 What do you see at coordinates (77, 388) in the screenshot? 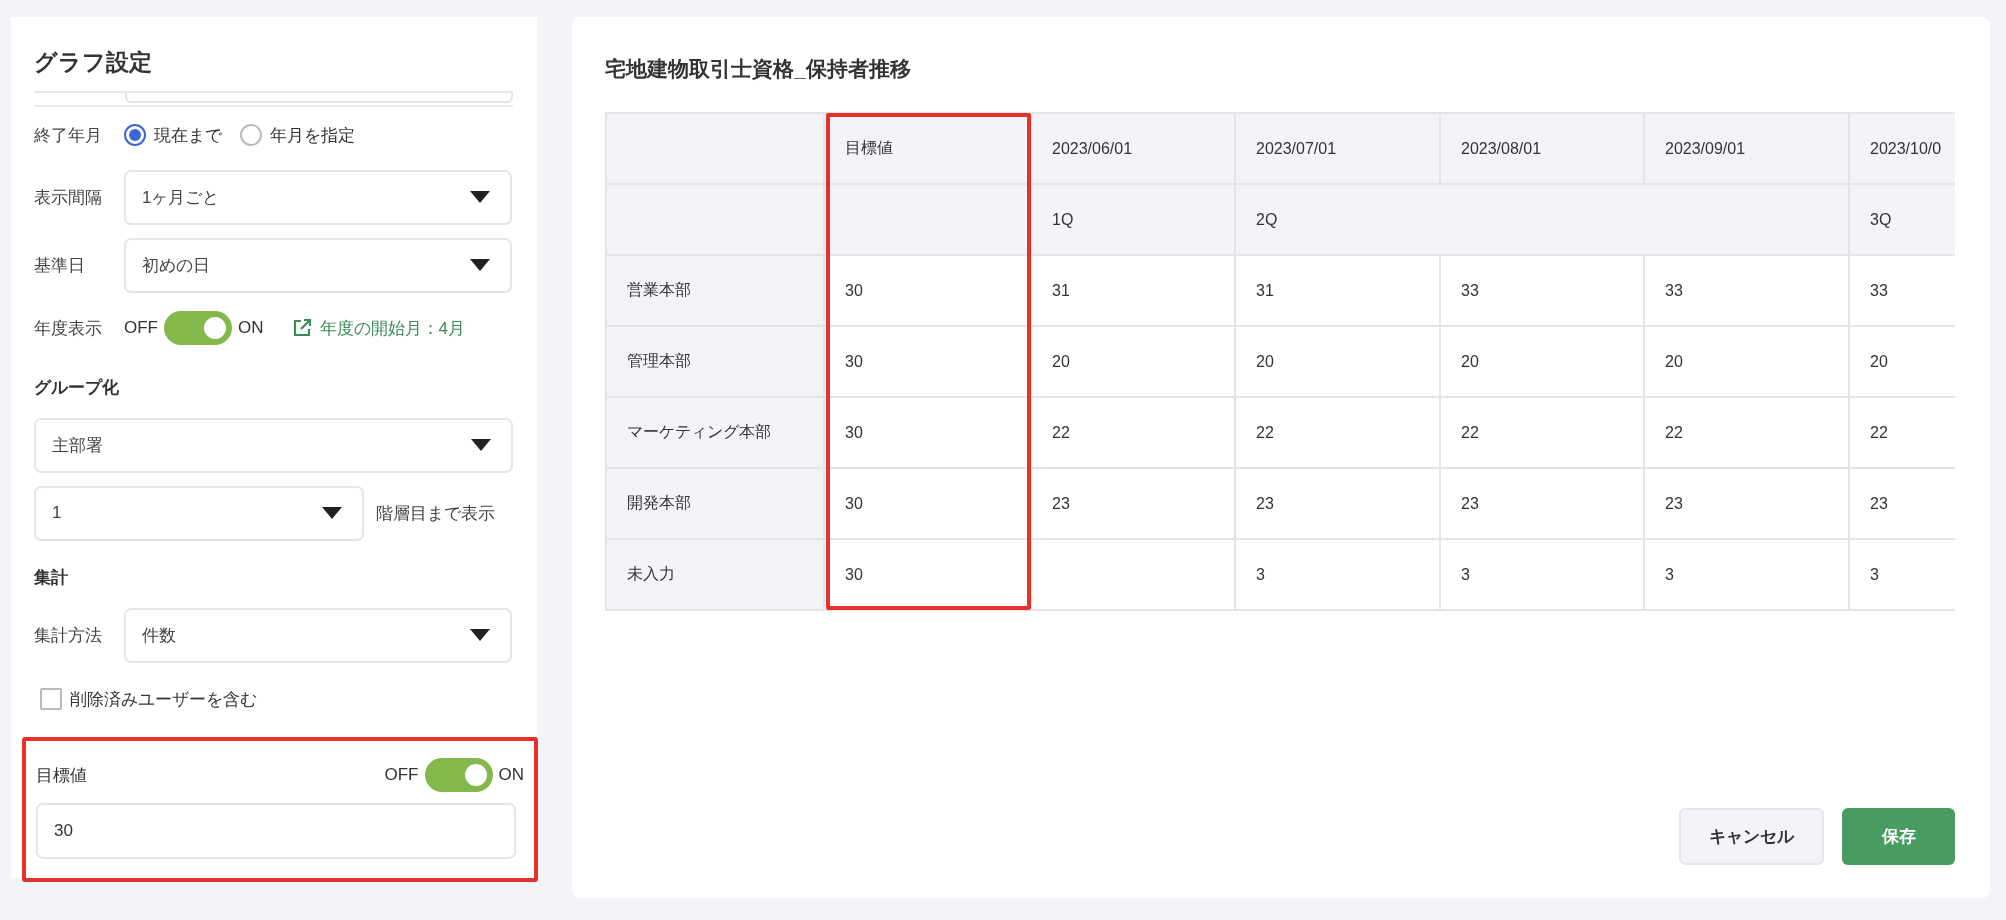
I see `section-heading: グループ化` at bounding box center [77, 388].